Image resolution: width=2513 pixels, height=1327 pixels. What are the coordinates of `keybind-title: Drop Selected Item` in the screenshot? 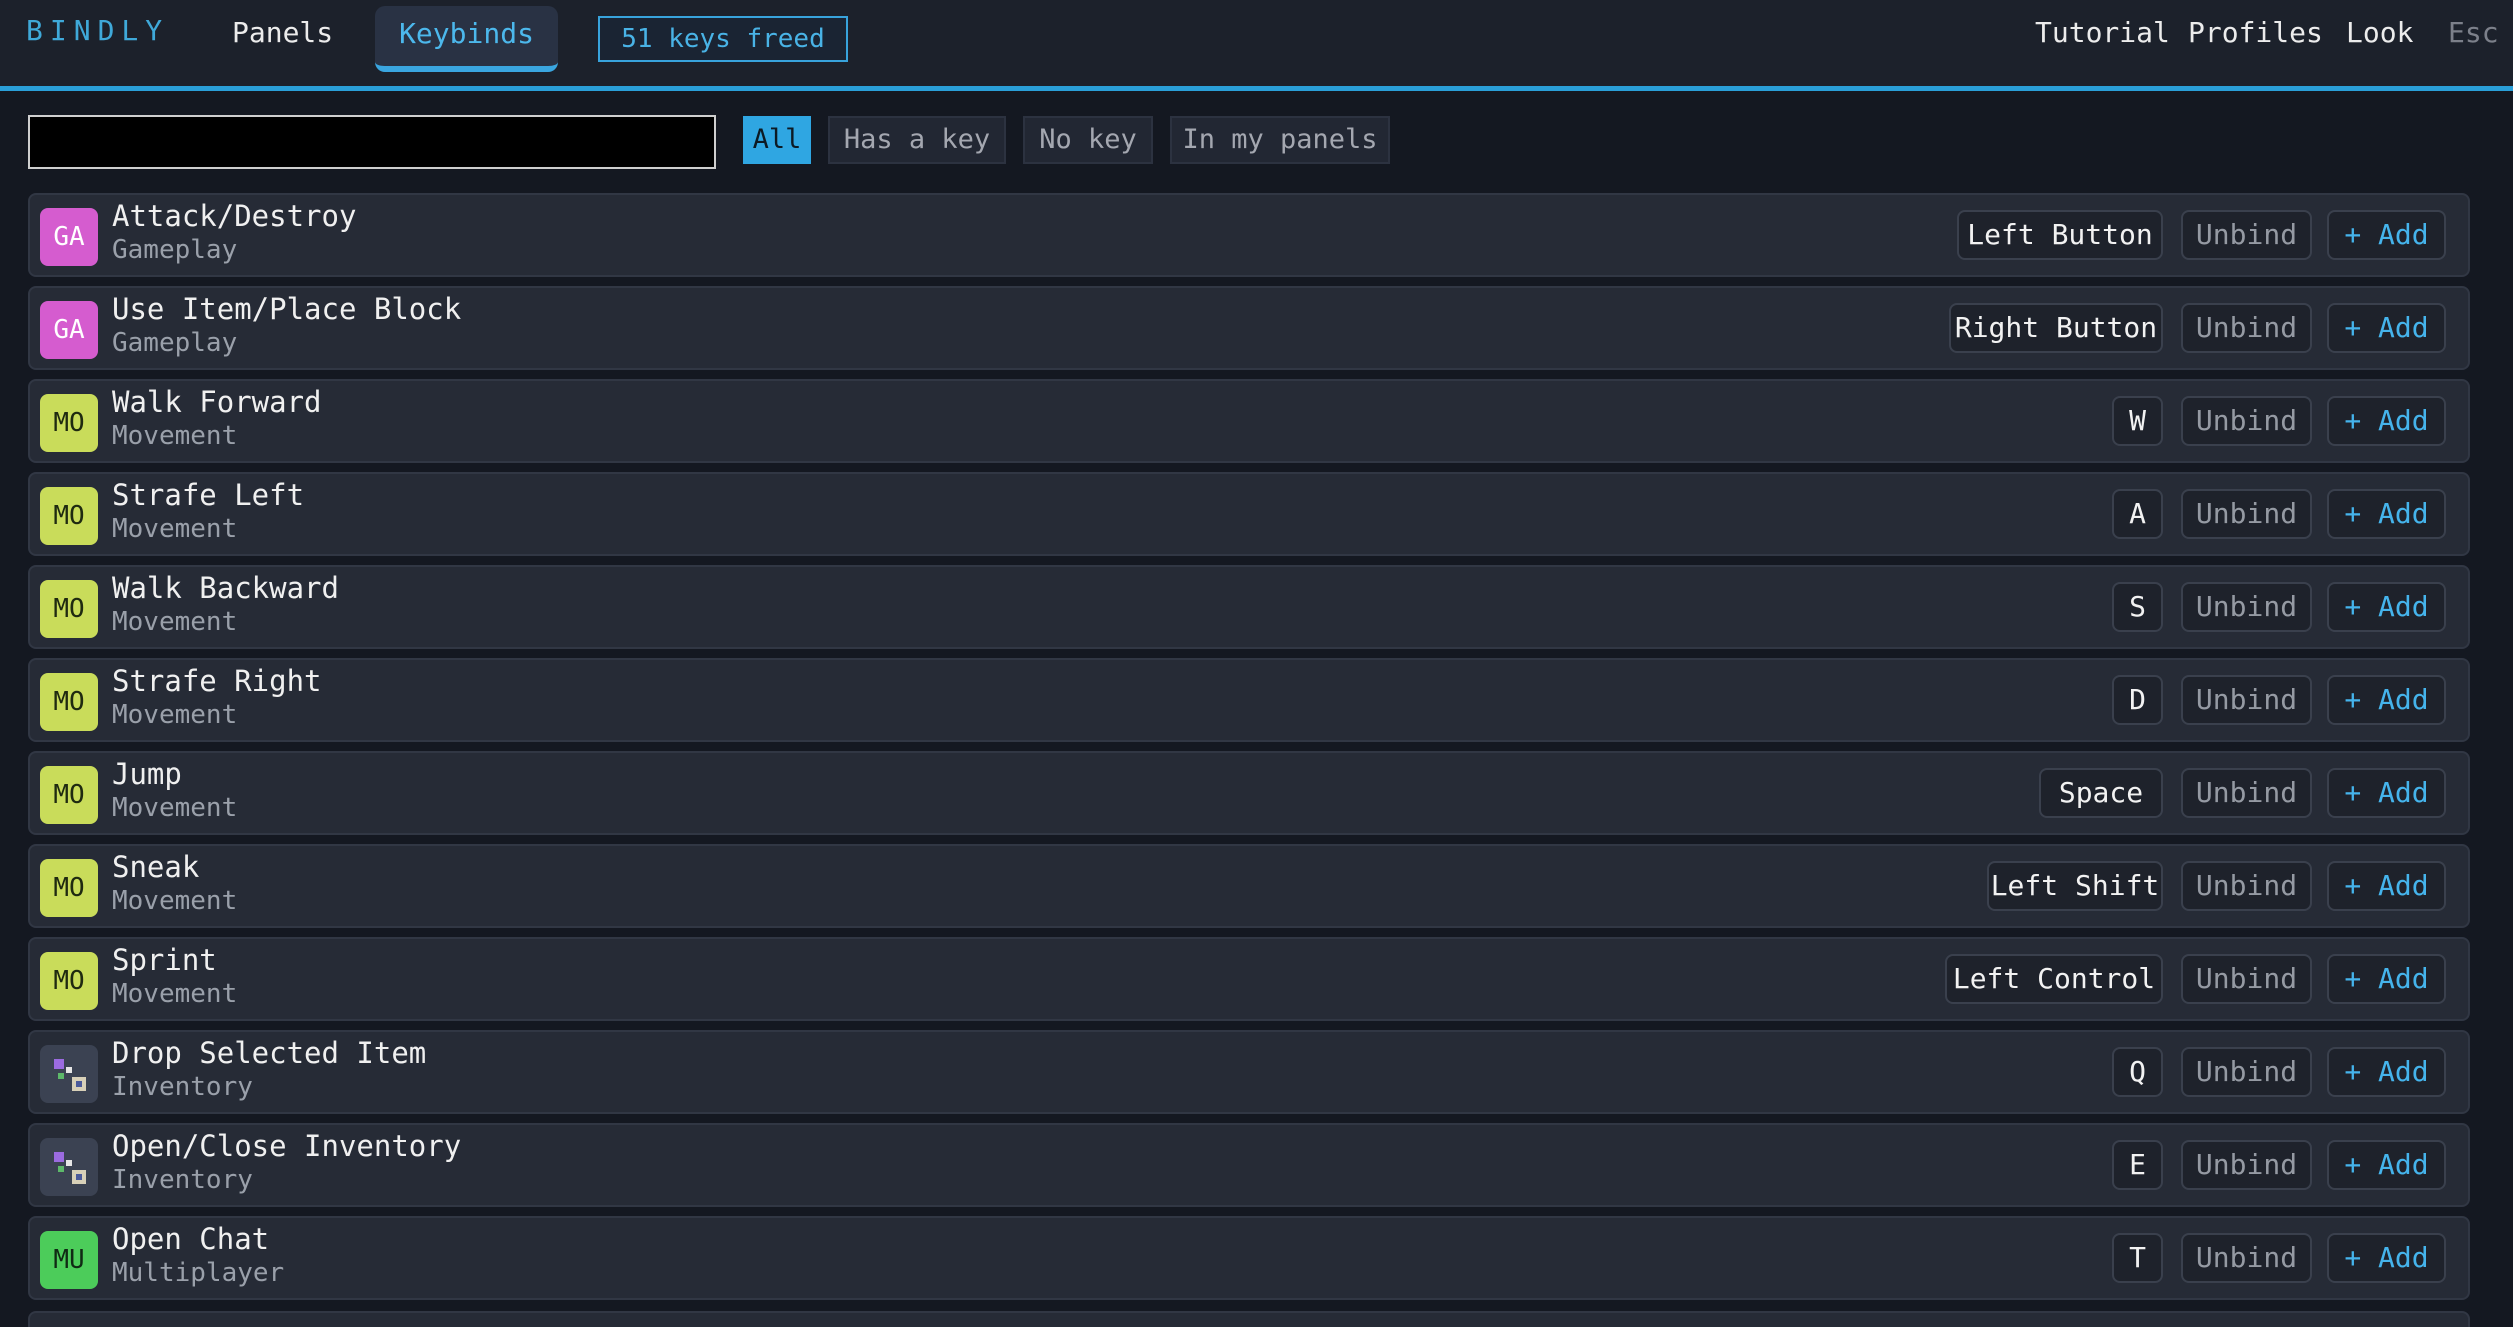 It's located at (269, 1053).